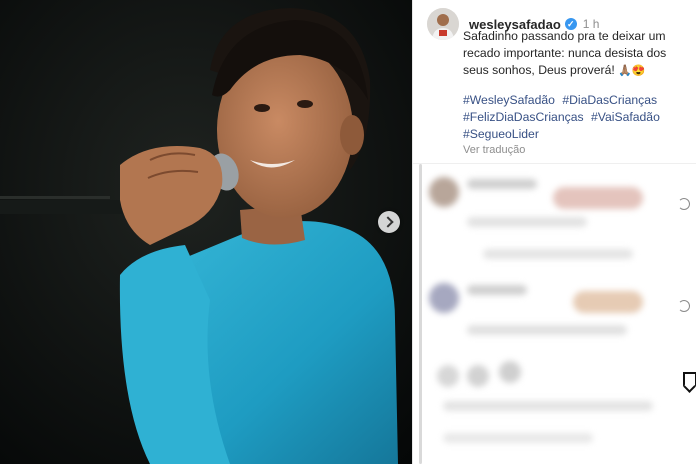  What do you see at coordinates (609, 100) in the screenshot?
I see `hashtag-link: #DiaDasCrianças` at bounding box center [609, 100].